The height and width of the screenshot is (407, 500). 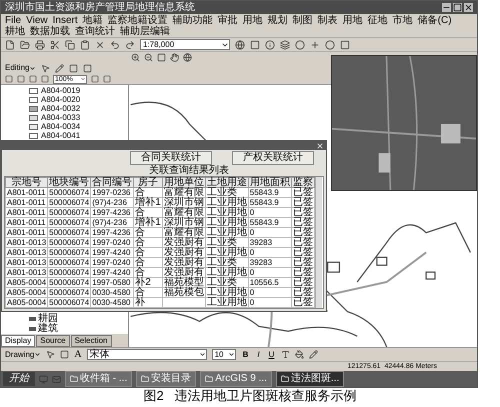 What do you see at coordinates (148, 283) in the screenshot?
I see `table-cell: 补2` at bounding box center [148, 283].